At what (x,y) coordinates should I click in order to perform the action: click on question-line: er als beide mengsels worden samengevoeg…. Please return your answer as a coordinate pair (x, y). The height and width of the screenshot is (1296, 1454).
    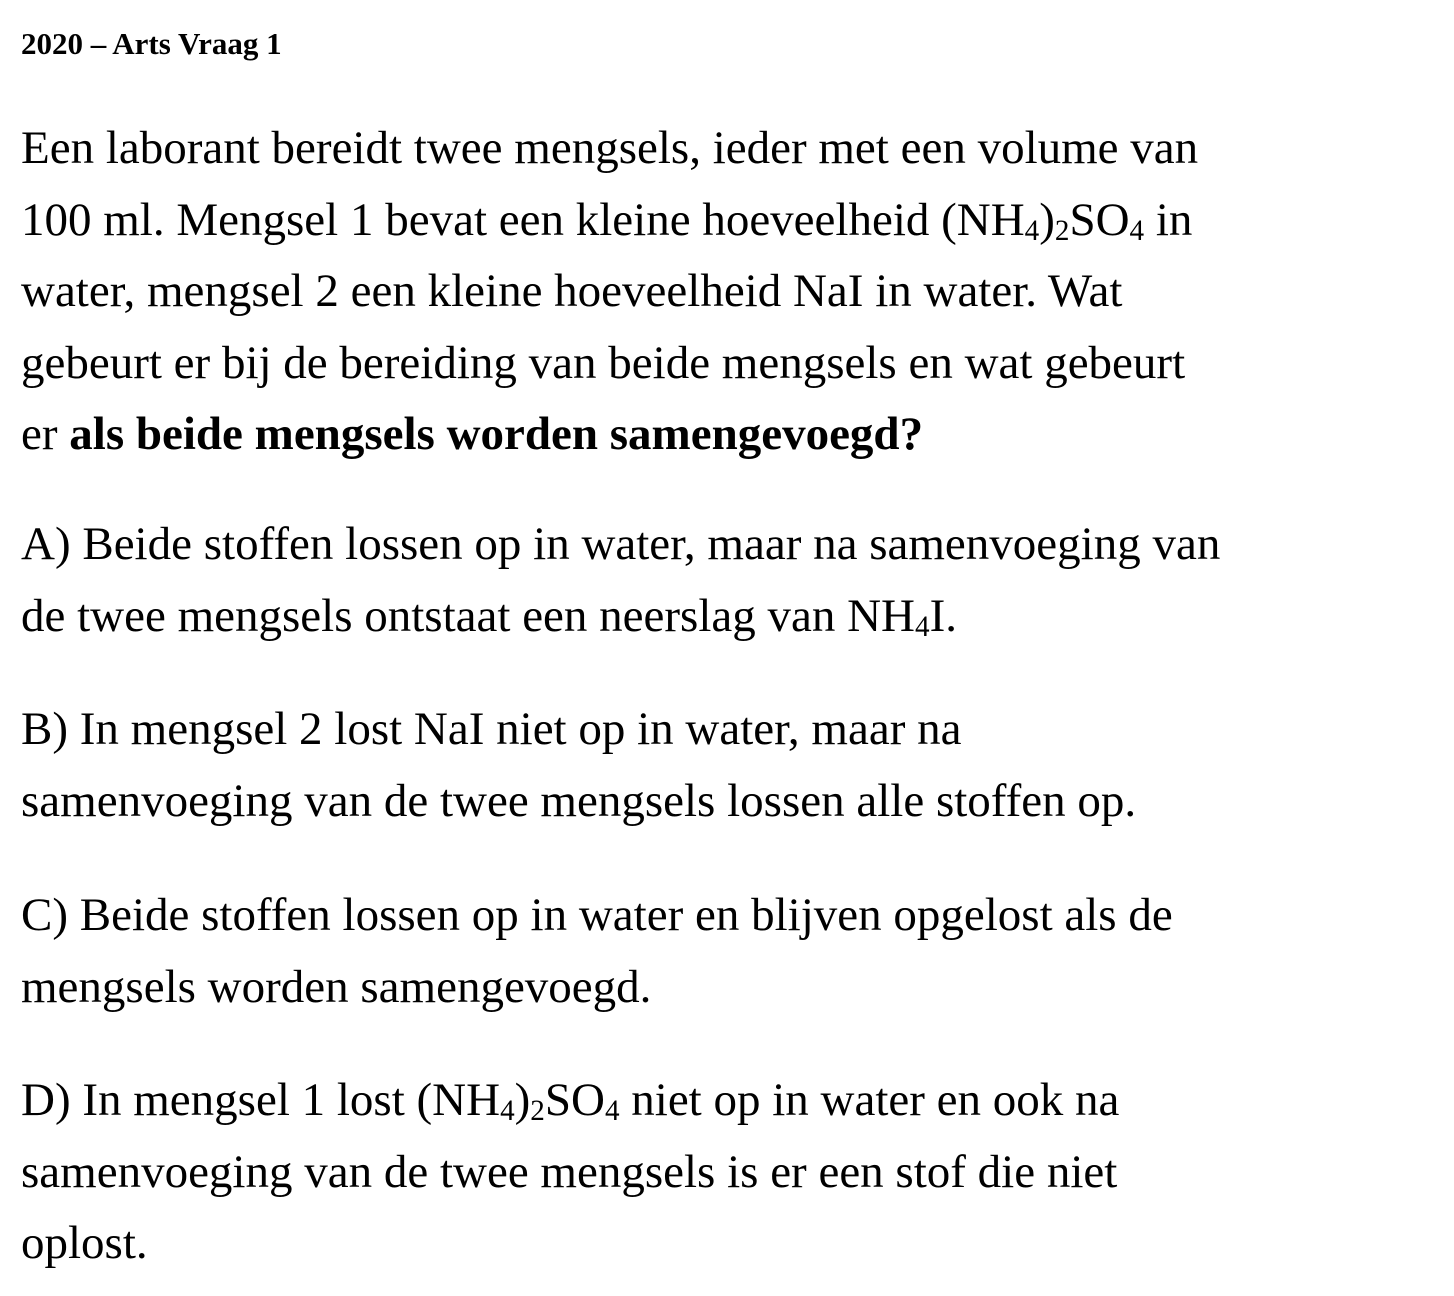
    Looking at the image, I should click on (731, 435).